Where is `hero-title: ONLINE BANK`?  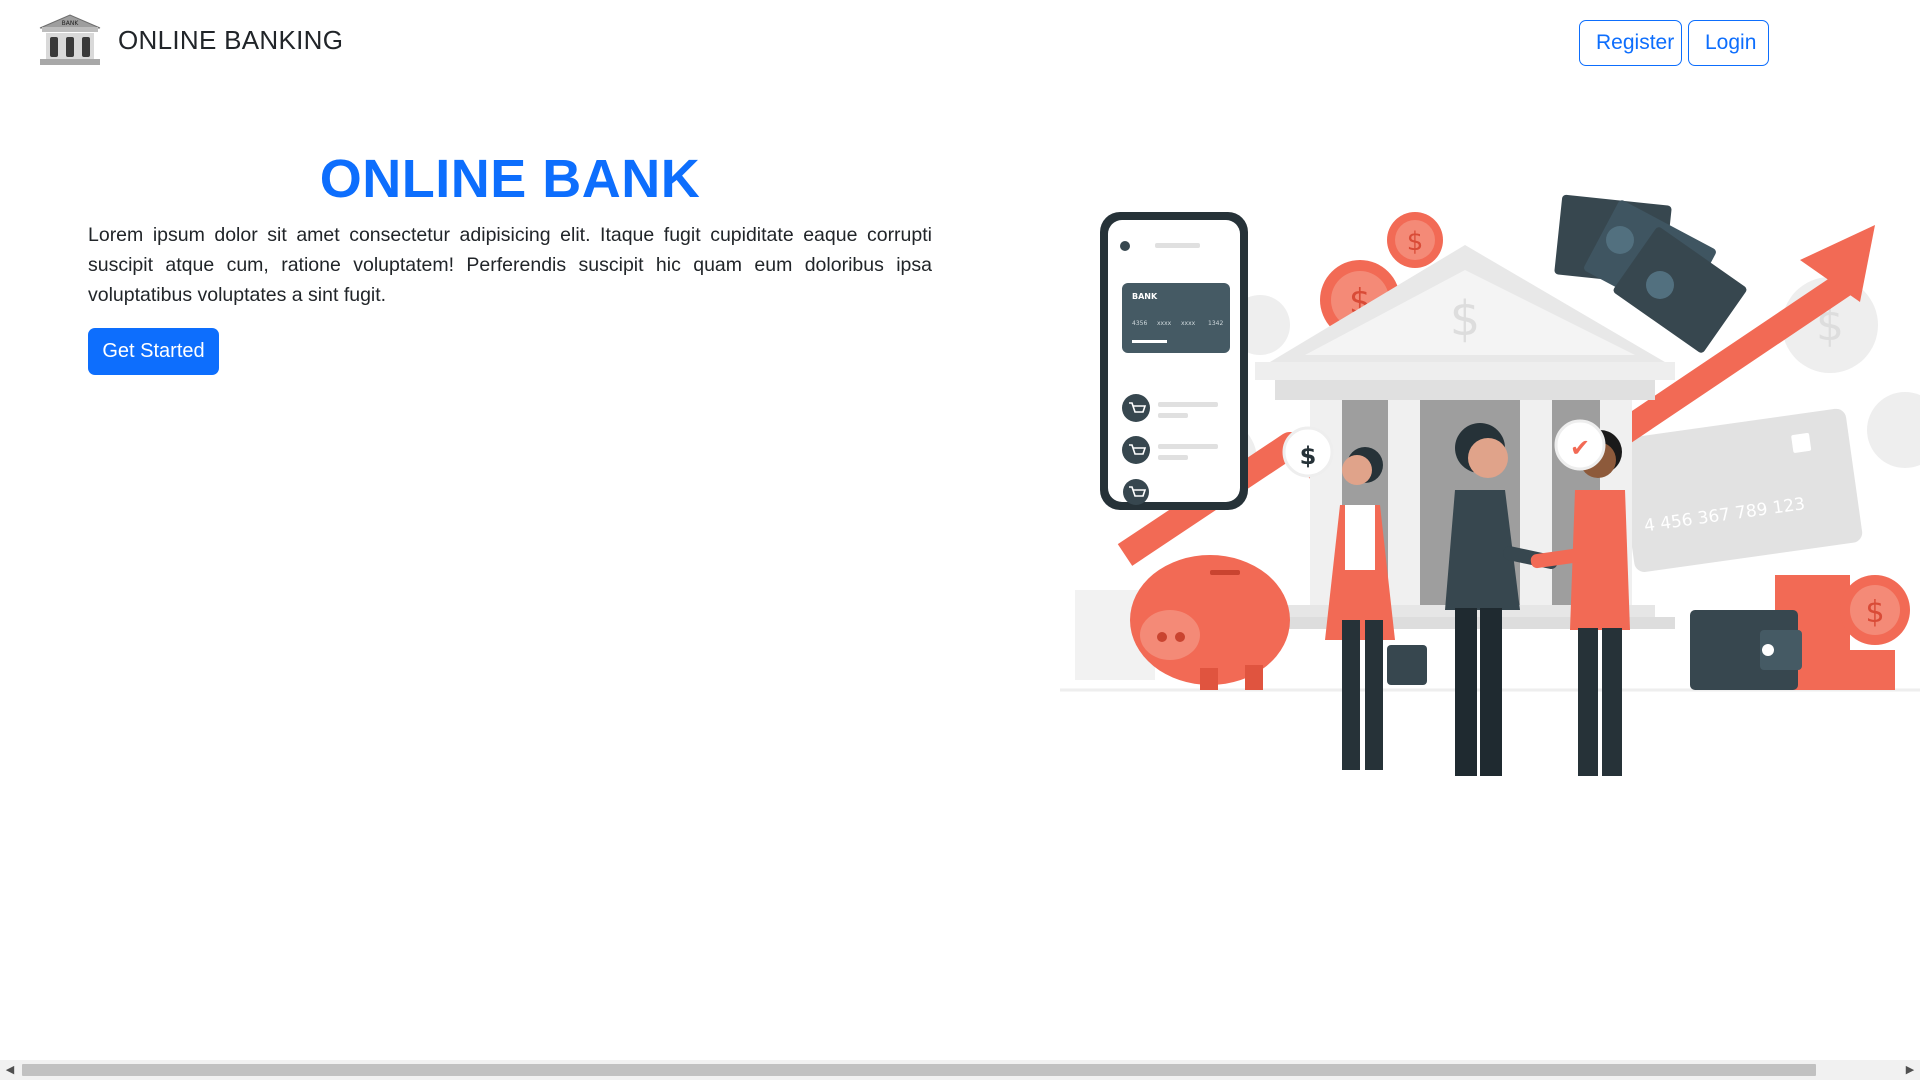
hero-title: ONLINE BANK is located at coordinates (510, 179).